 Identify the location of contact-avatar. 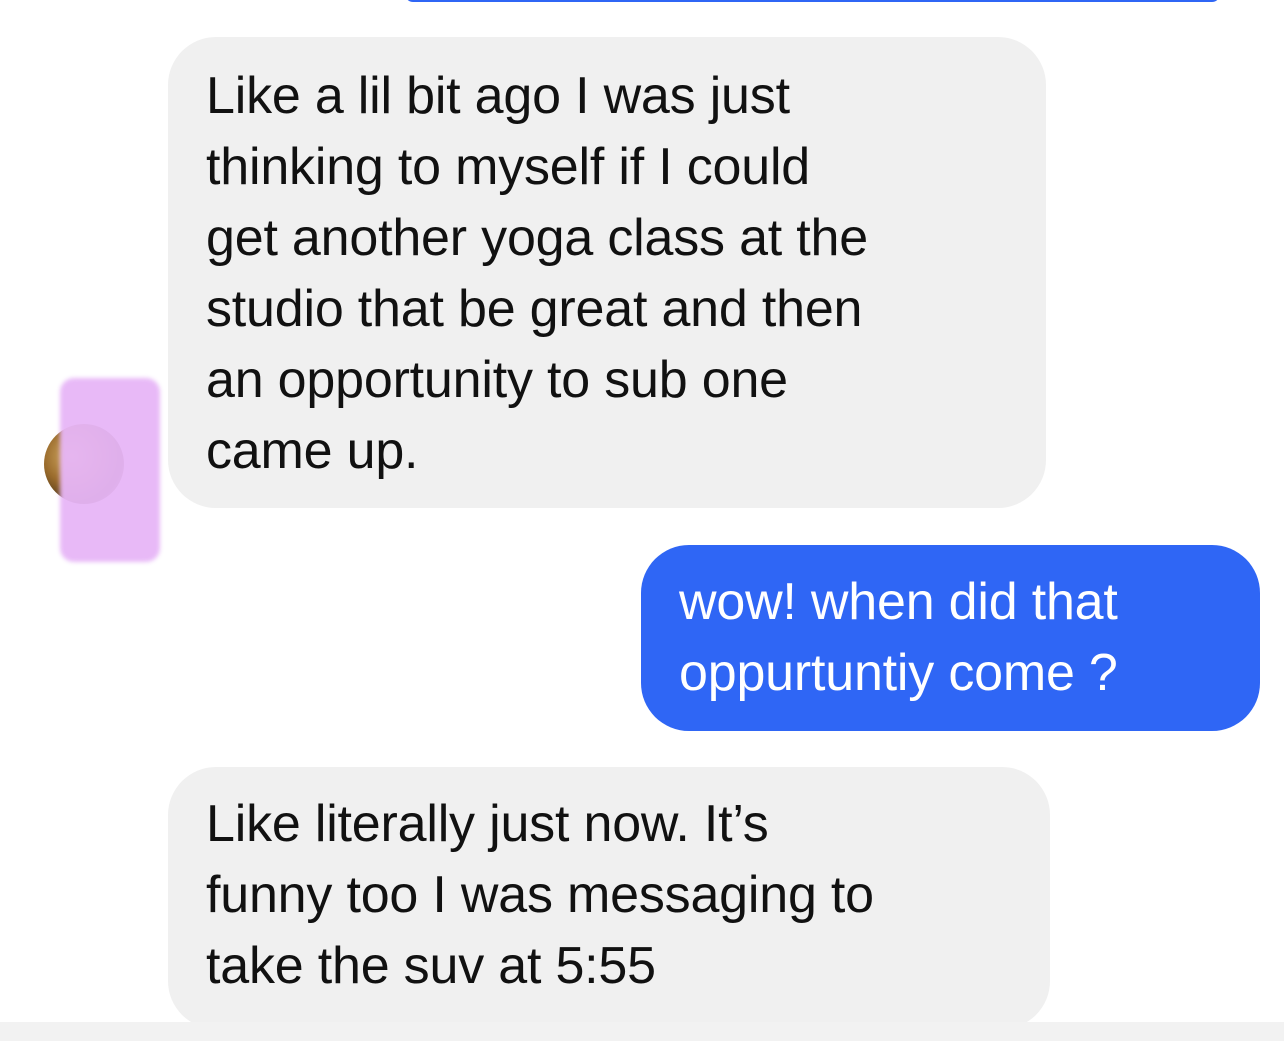
(104, 472).